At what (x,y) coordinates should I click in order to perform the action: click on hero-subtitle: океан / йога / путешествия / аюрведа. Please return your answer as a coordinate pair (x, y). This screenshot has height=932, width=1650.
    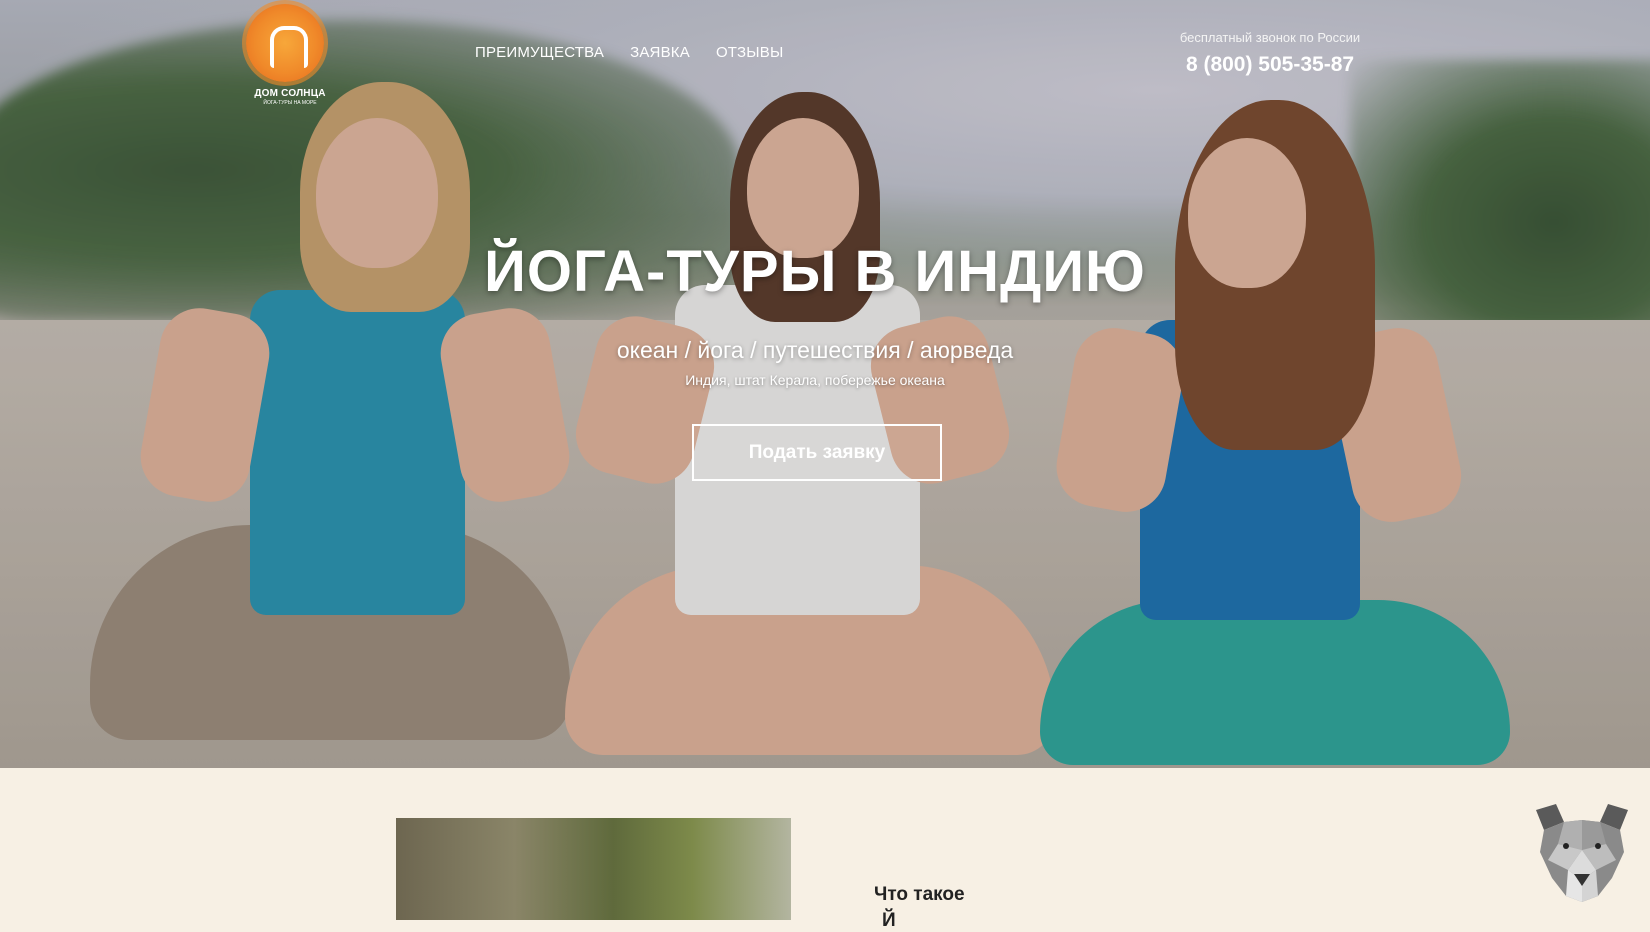
    Looking at the image, I should click on (815, 350).